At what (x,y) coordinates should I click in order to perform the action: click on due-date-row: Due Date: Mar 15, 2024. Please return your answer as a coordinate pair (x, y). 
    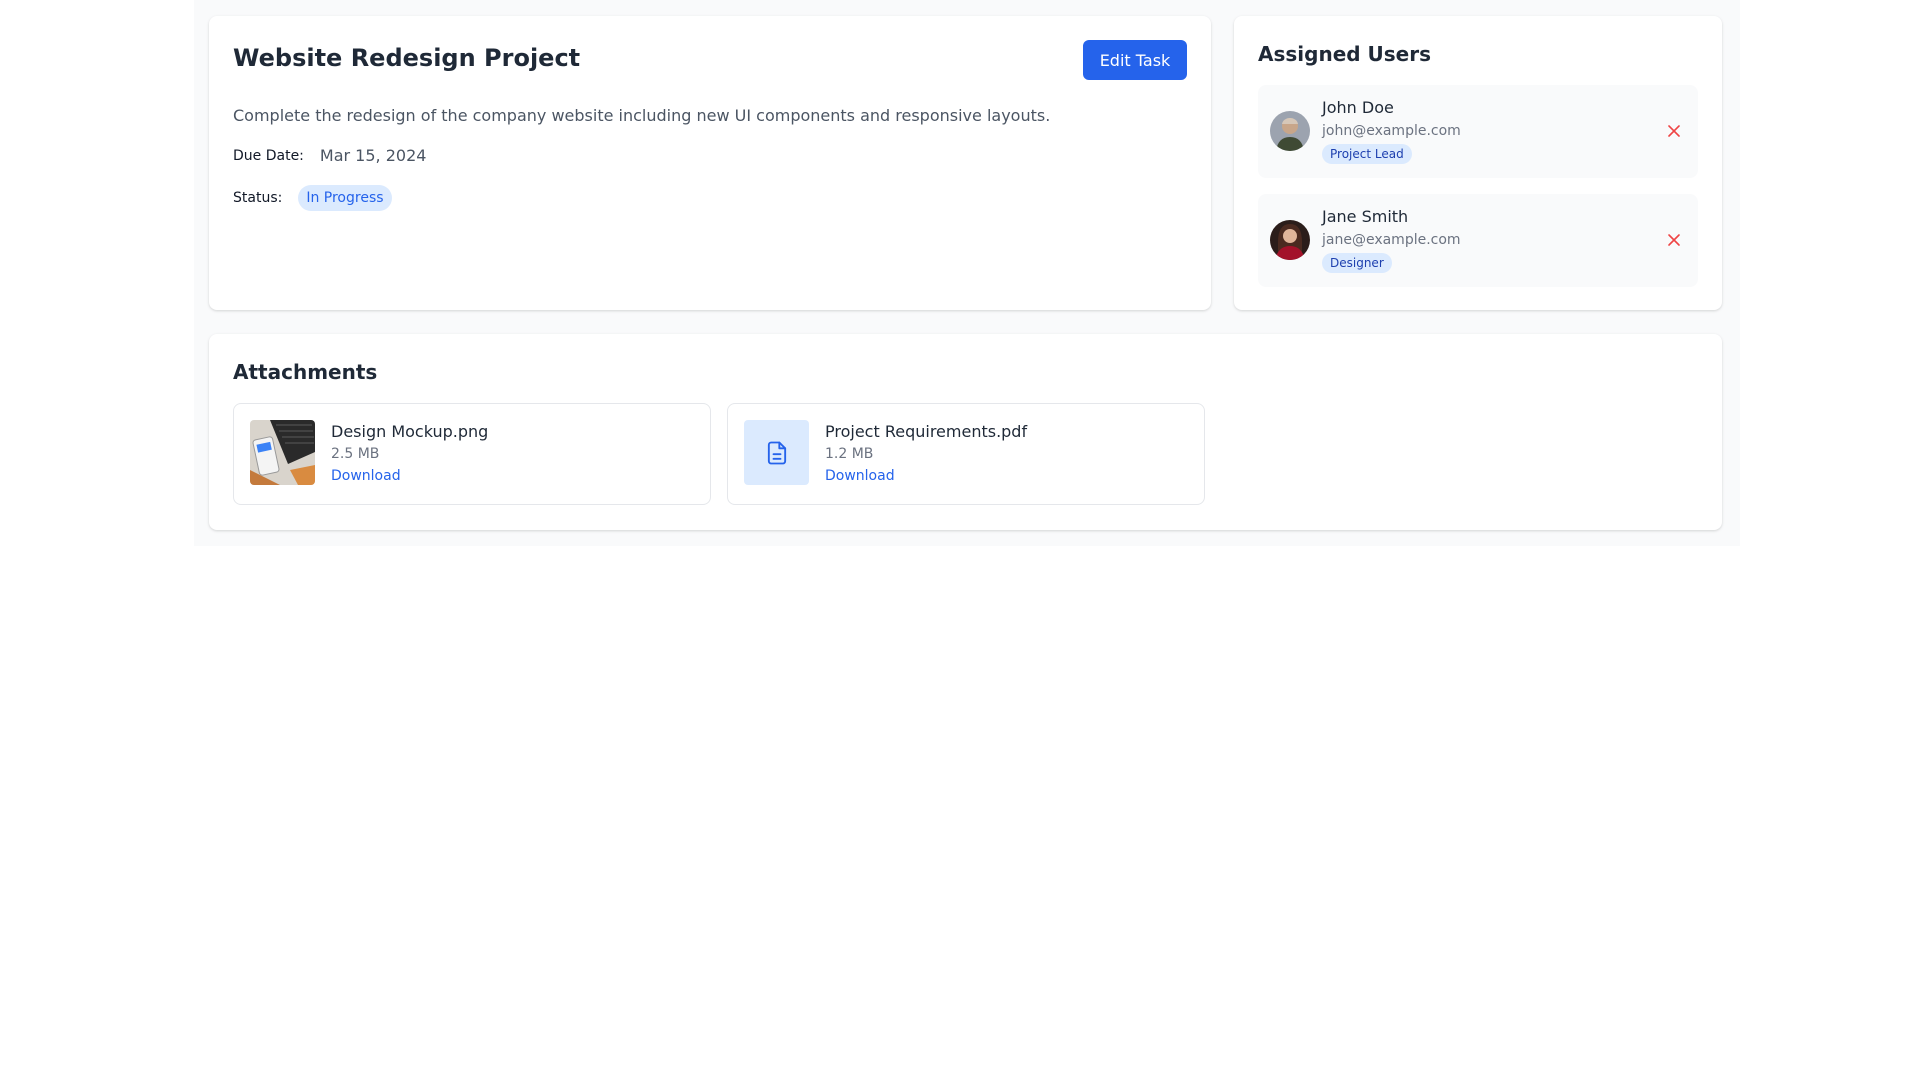
    Looking at the image, I should click on (329, 155).